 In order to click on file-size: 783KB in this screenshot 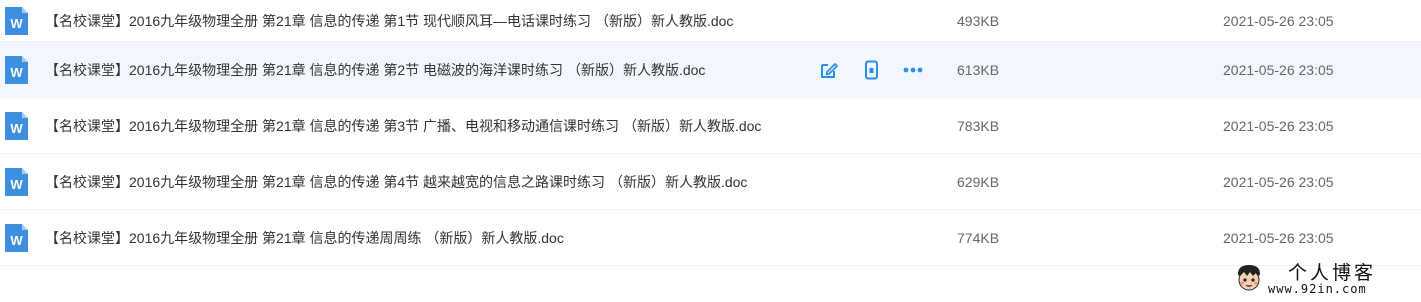, I will do `click(978, 125)`.